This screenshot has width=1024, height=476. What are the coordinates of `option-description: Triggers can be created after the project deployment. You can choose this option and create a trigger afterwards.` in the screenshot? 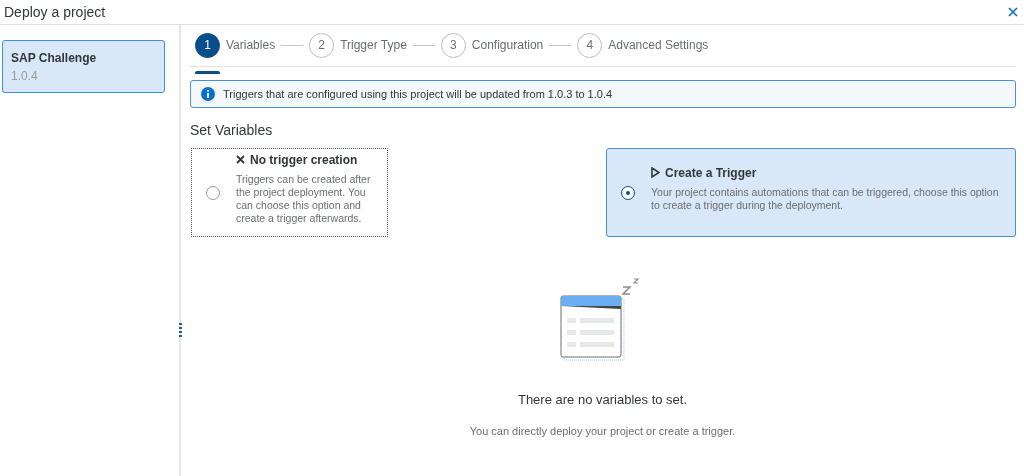 It's located at (304, 198).